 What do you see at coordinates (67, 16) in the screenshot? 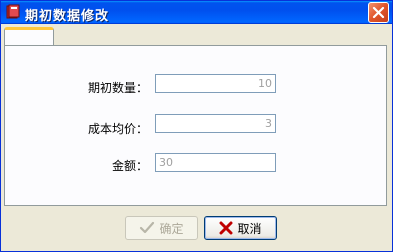
I see `window-title: 期初数据修改` at bounding box center [67, 16].